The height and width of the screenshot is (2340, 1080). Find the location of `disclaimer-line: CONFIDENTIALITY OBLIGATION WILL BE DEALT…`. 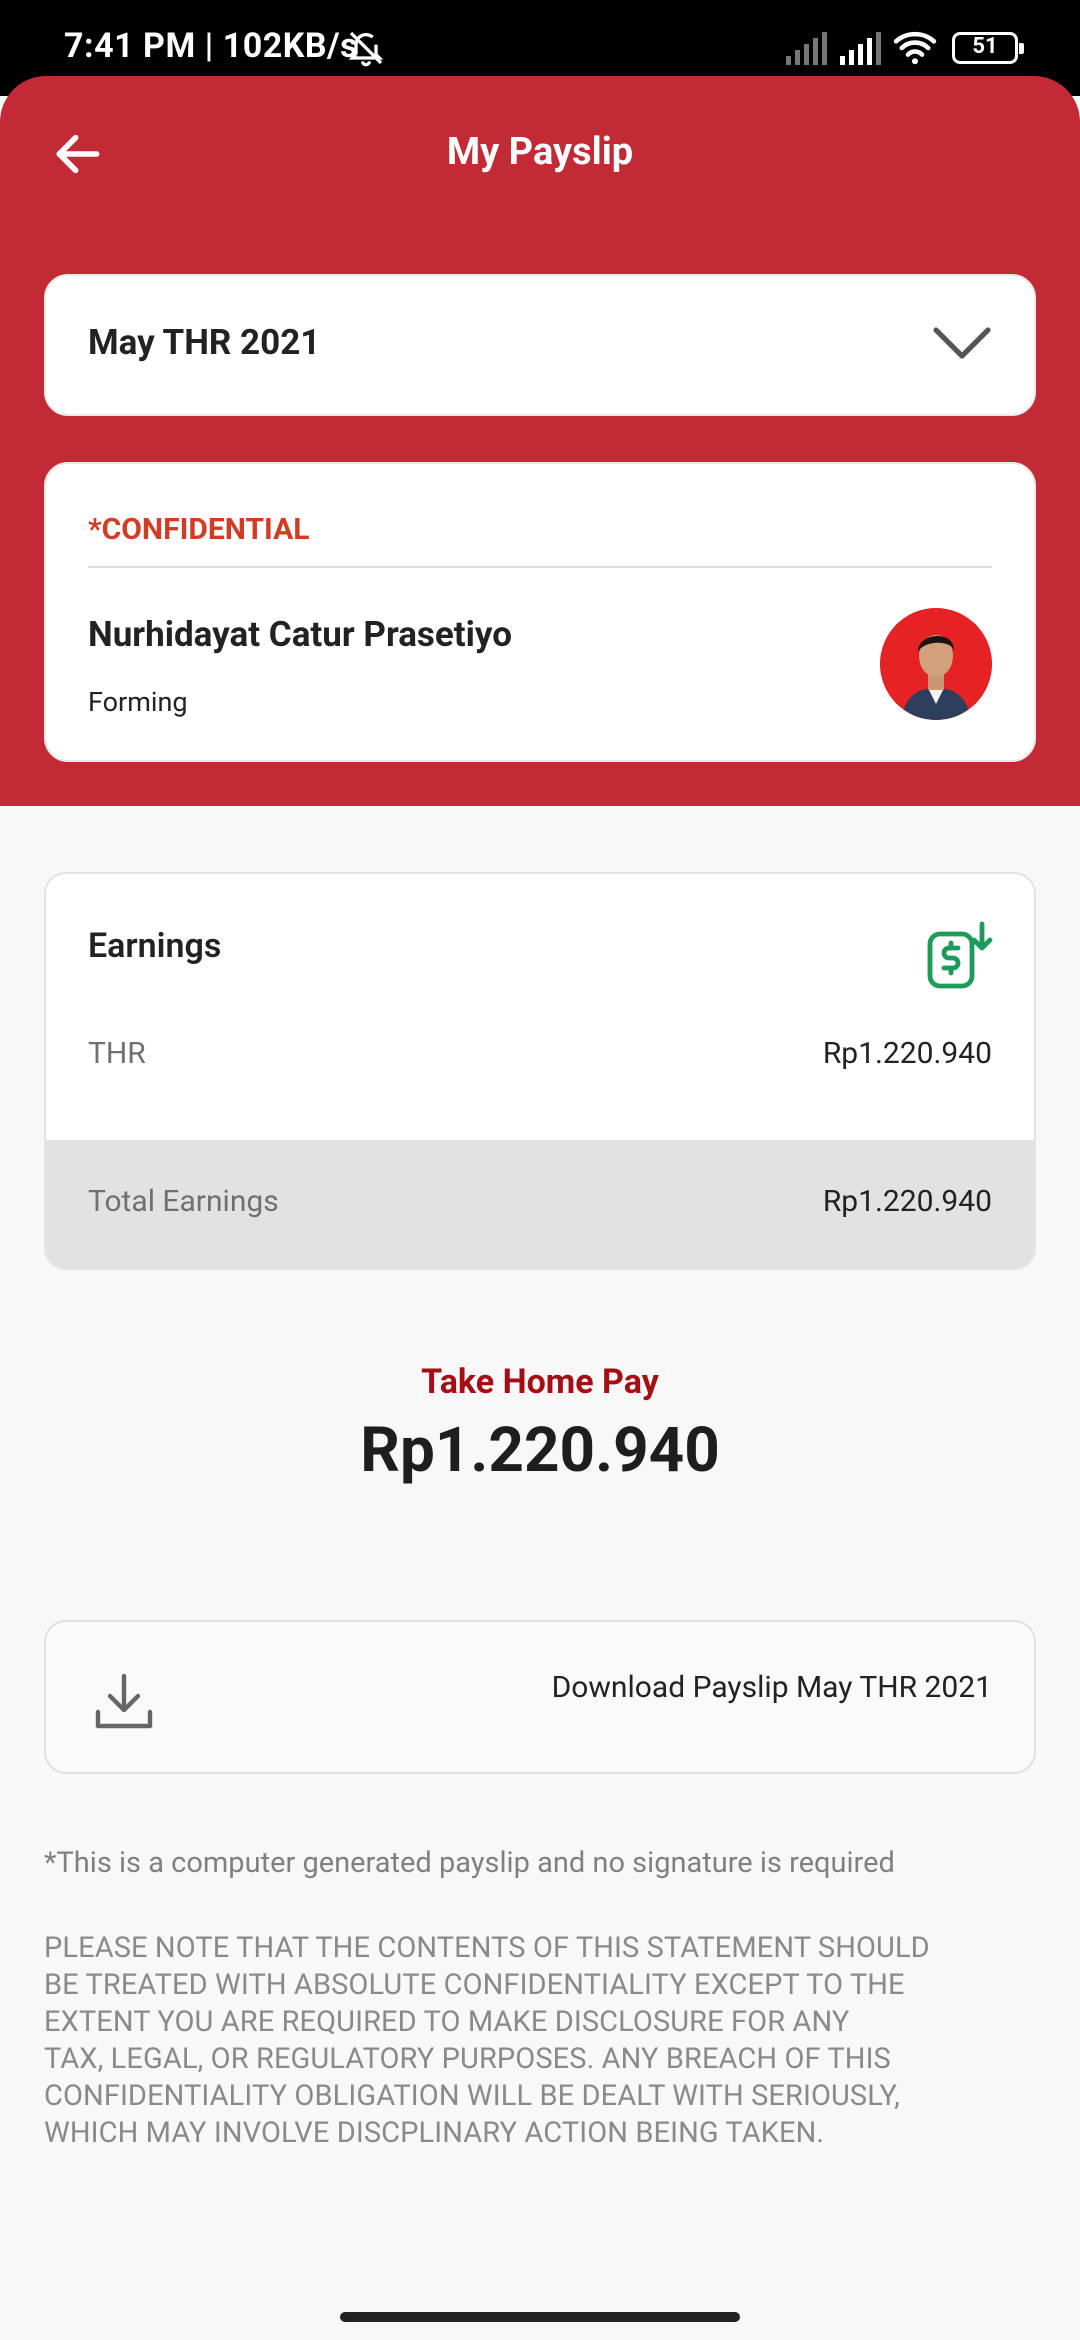

disclaimer-line: CONFIDENTIALITY OBLIGATION WILL BE DEALT… is located at coordinates (472, 2096).